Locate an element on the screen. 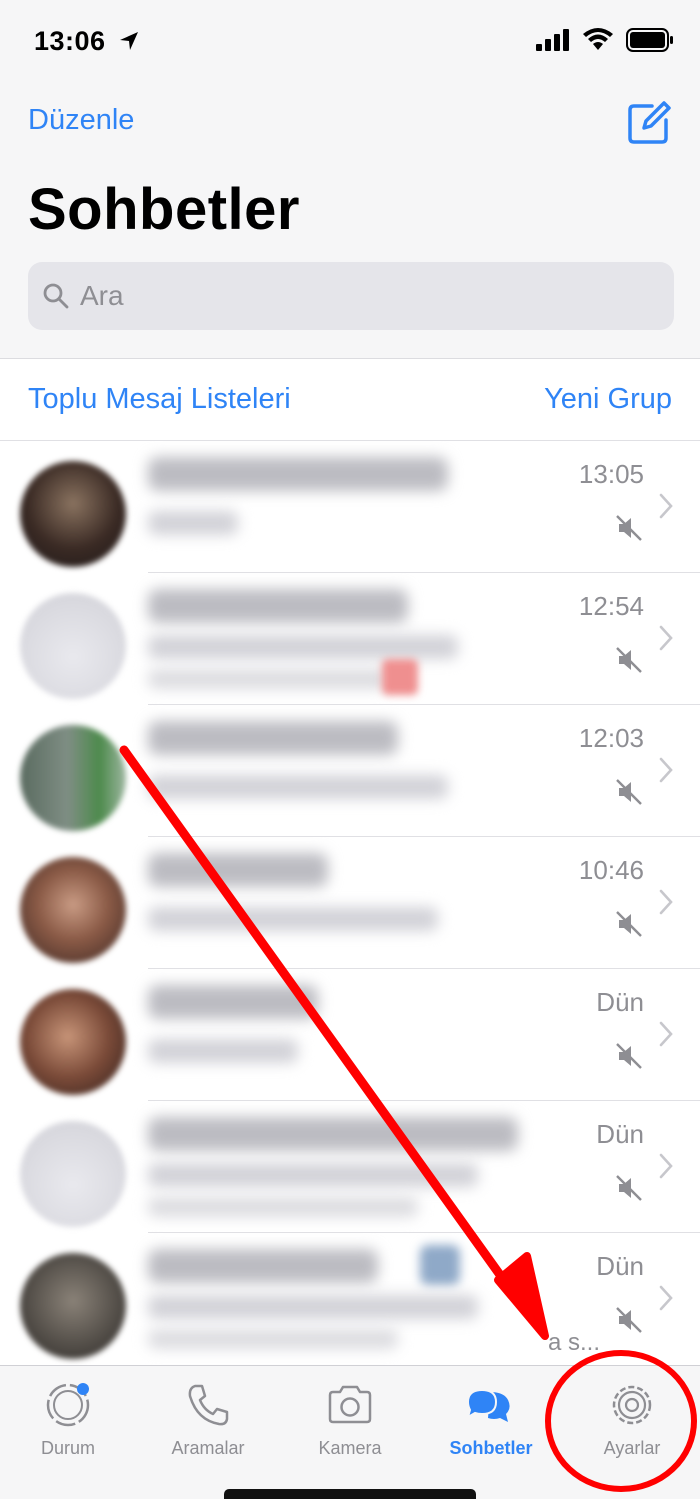 This screenshot has height=1499, width=700. tab-chats: Sohbetler is located at coordinates (491, 1418).